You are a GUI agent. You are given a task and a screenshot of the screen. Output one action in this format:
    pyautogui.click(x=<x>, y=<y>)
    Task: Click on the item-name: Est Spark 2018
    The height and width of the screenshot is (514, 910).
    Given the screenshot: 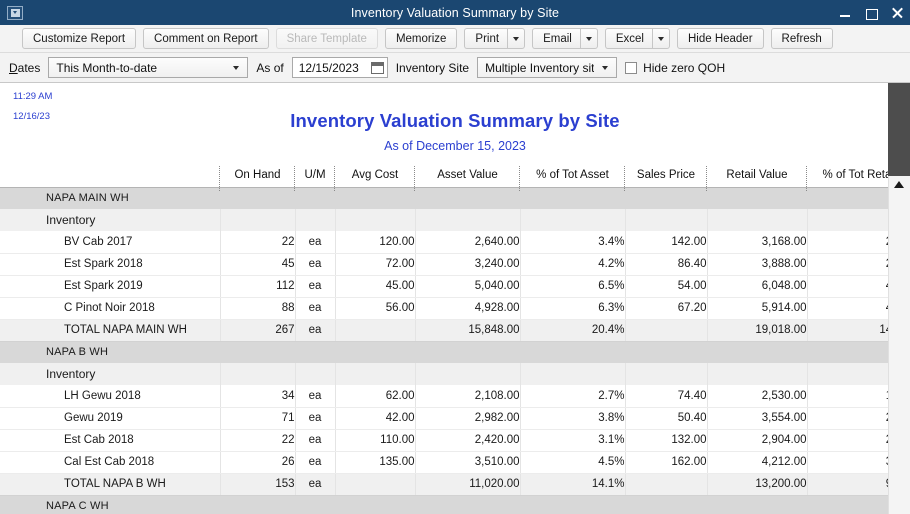 What is the action you would take?
    pyautogui.click(x=110, y=264)
    